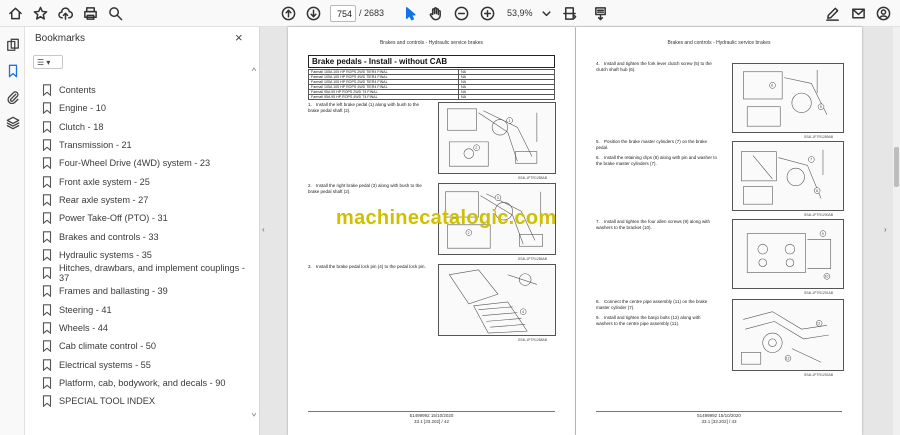 The width and height of the screenshot is (900, 435). Describe the element at coordinates (113, 218) in the screenshot. I see `bookmark-label: Power Take-Off (PTO) - 31` at that location.